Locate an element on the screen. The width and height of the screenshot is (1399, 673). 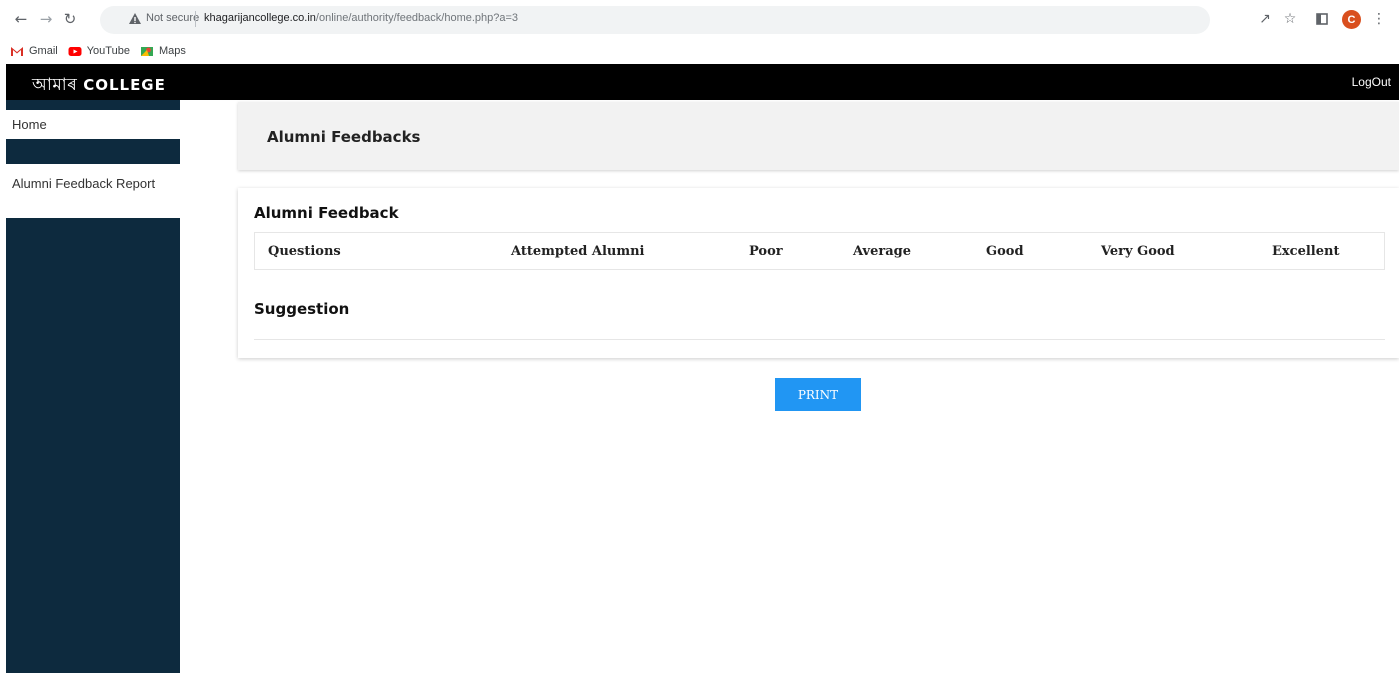
sidebar-item-label: Alumni Feedback Report is located at coordinates (84, 183).